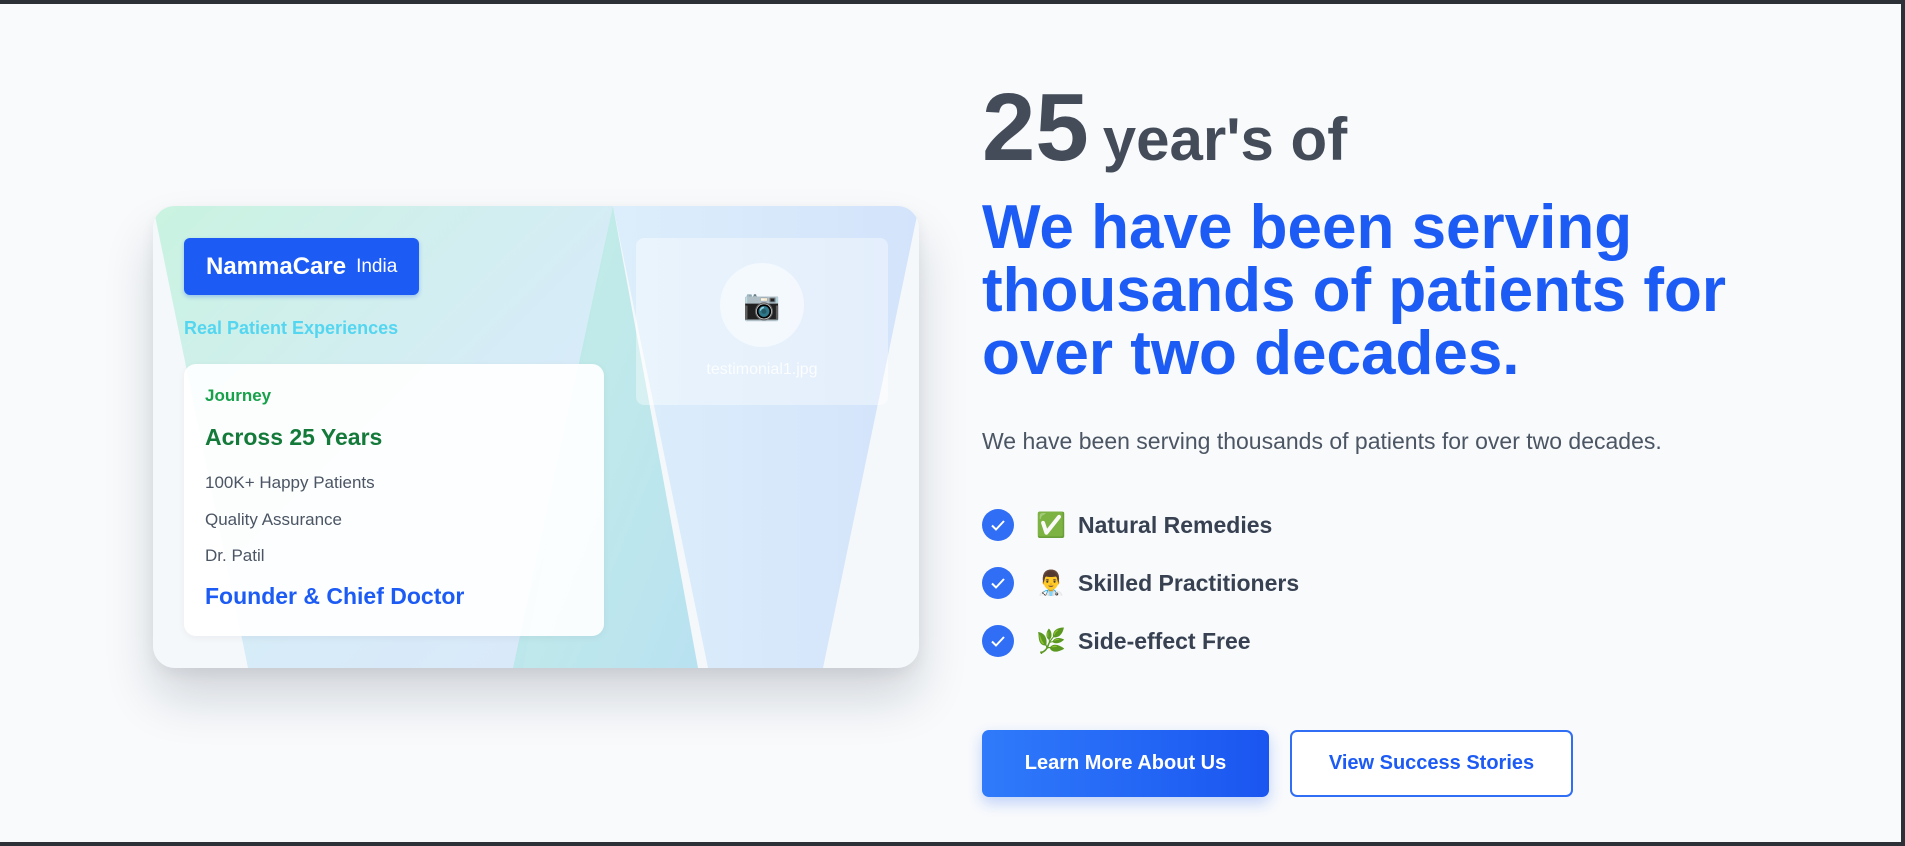  I want to click on feature-label: Natural Remedies, so click(1175, 524).